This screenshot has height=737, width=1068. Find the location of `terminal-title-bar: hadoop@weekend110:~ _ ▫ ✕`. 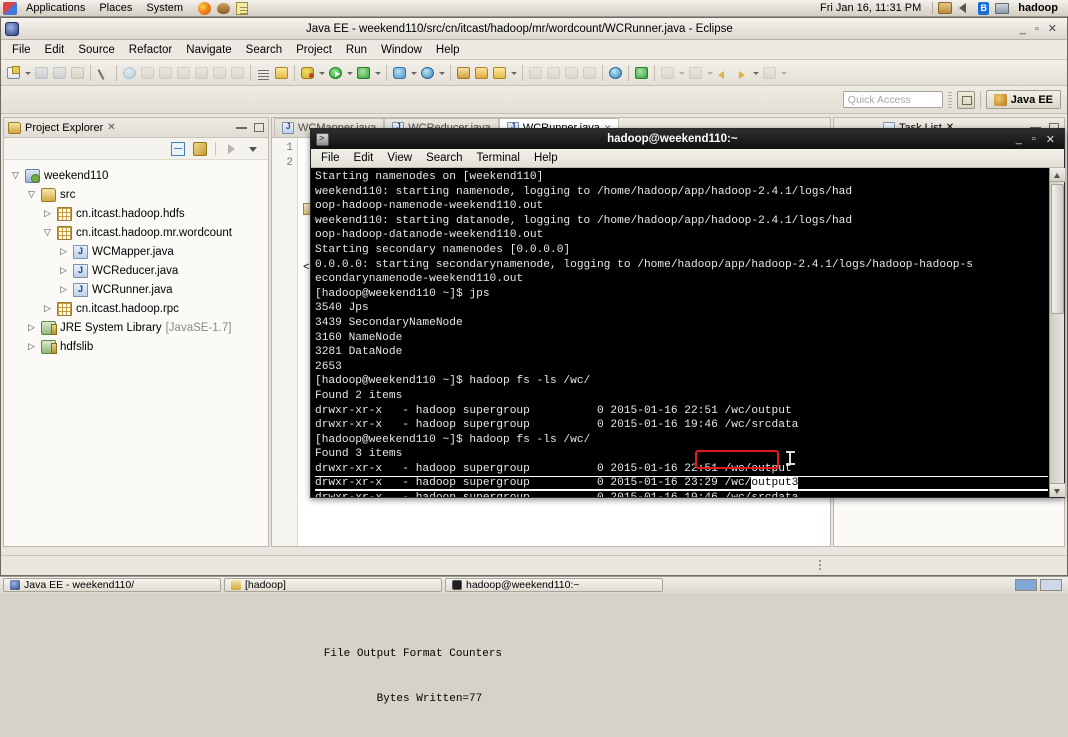

terminal-title-bar: hadoop@weekend110:~ _ ▫ ✕ is located at coordinates (687, 139).